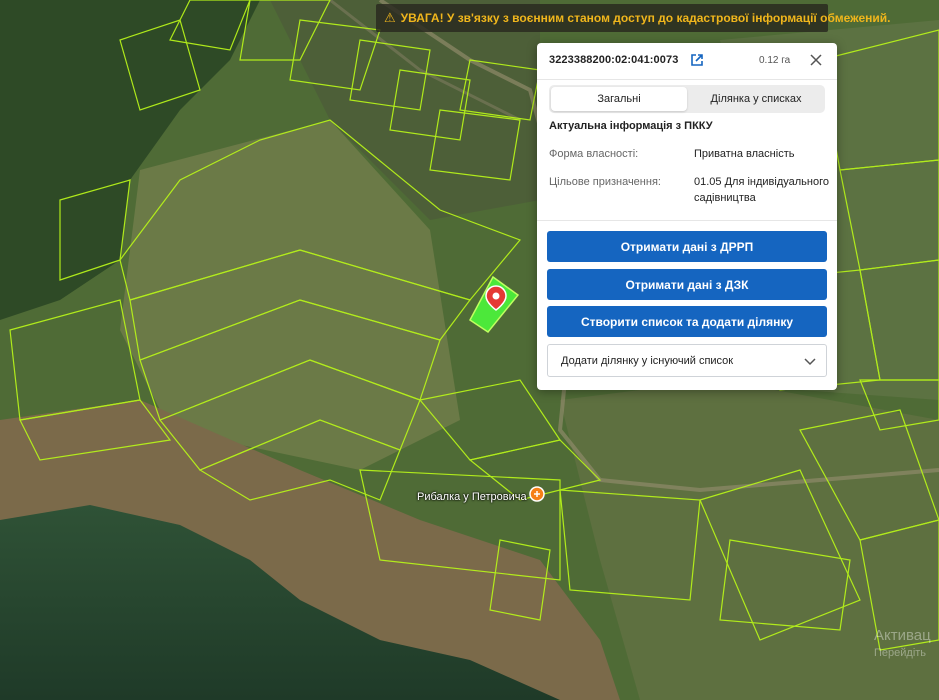 This screenshot has width=939, height=700. What do you see at coordinates (647, 361) in the screenshot?
I see `select-label: Додати ділянку у існуючий список` at bounding box center [647, 361].